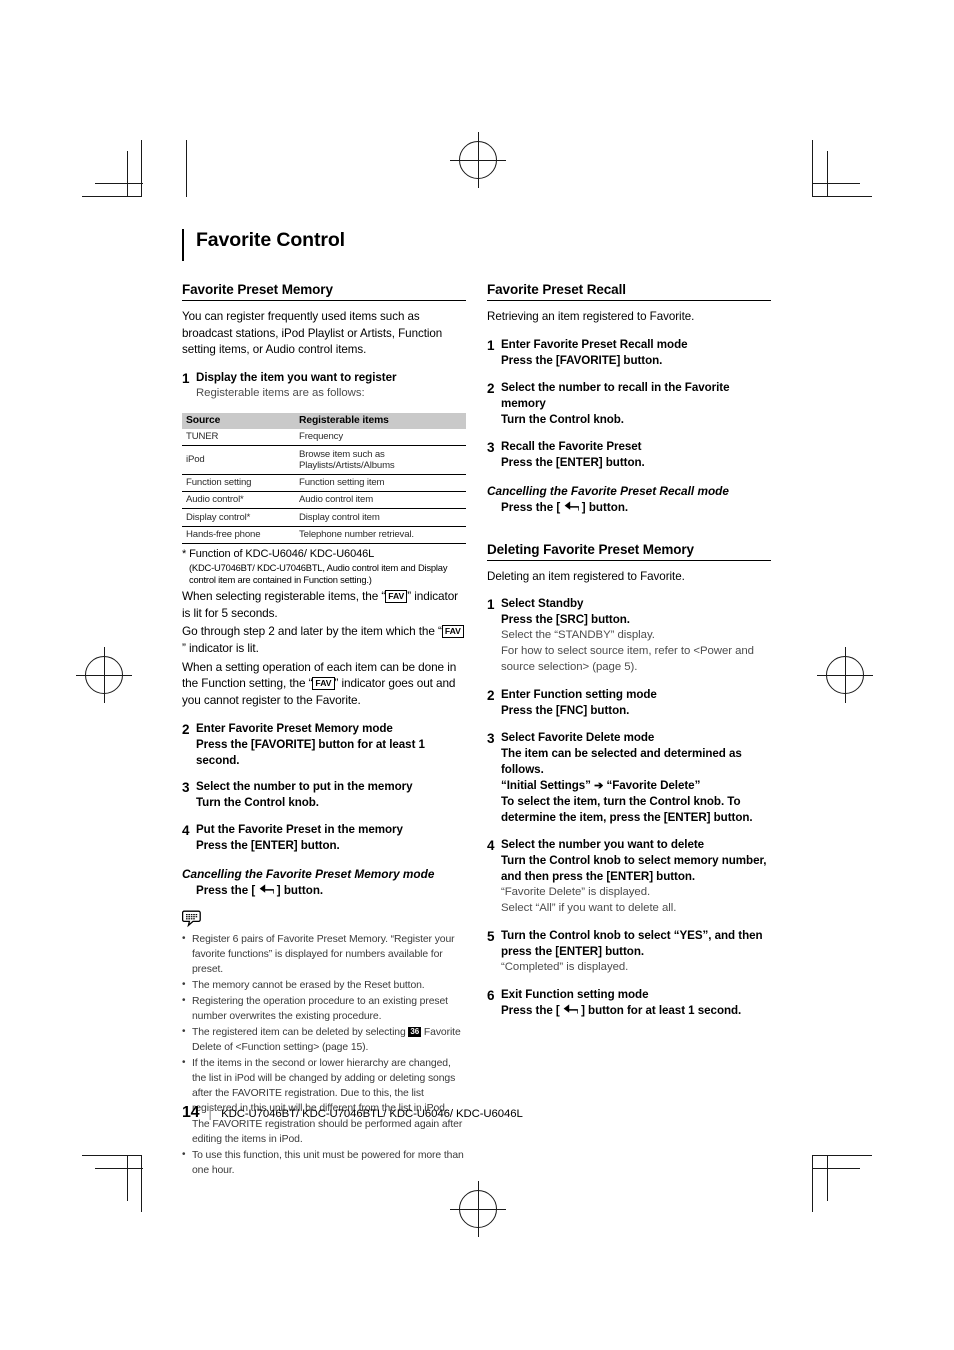 This screenshot has height=1350, width=954. Describe the element at coordinates (565, 711) in the screenshot. I see `step-instruction: Press the [FNC] button.` at that location.